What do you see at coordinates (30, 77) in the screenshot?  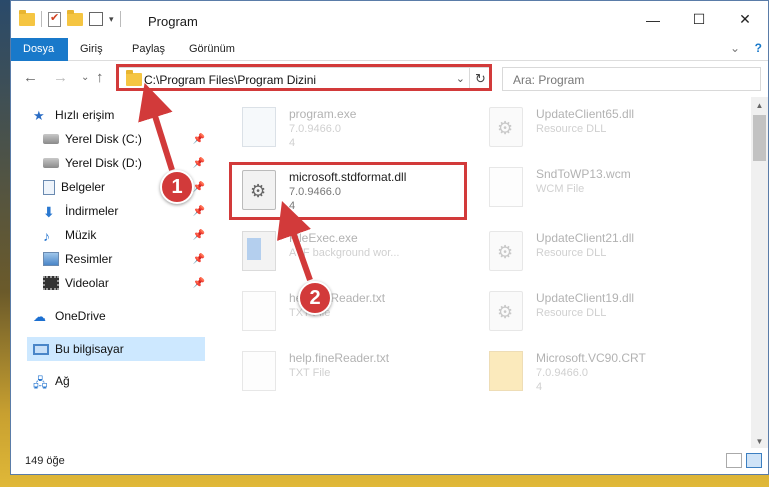 I see `back-button: ←` at bounding box center [30, 77].